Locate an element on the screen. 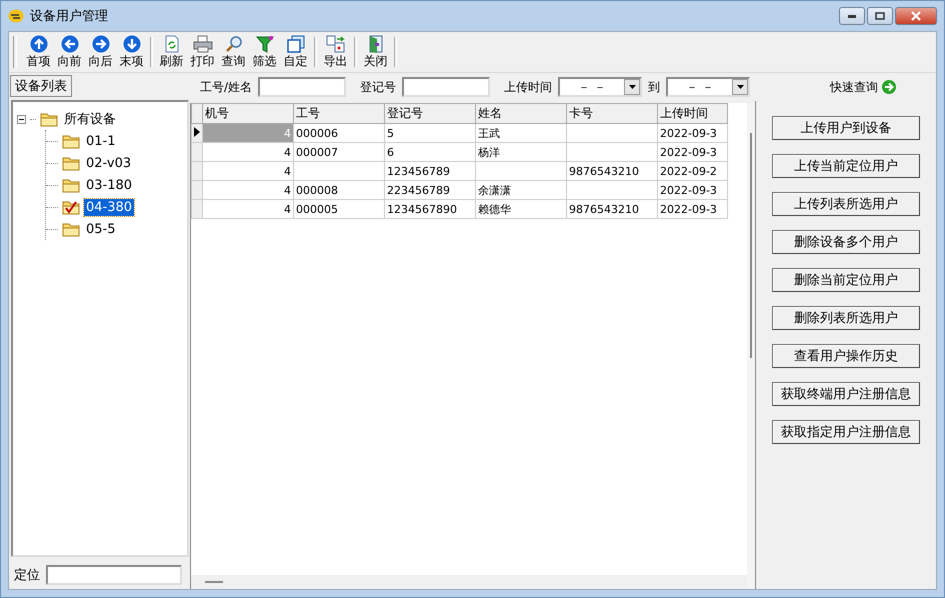 The image size is (945, 598). action-button: 删除设备多个用户 is located at coordinates (846, 242).